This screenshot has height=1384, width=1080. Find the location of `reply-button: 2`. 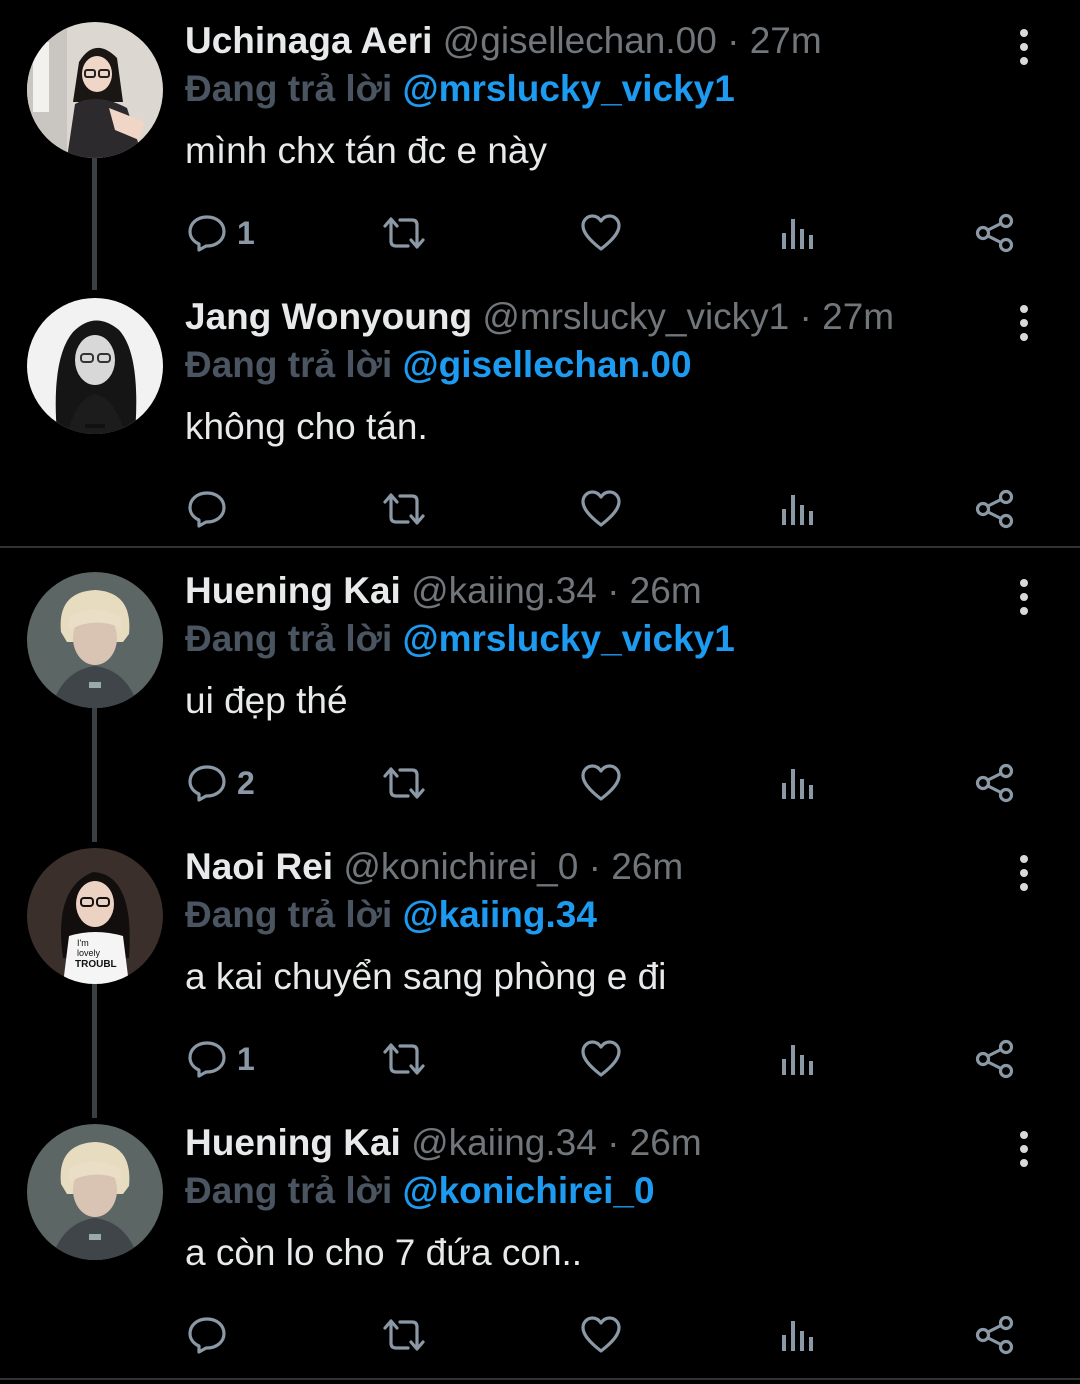

reply-button: 2 is located at coordinates (221, 783).